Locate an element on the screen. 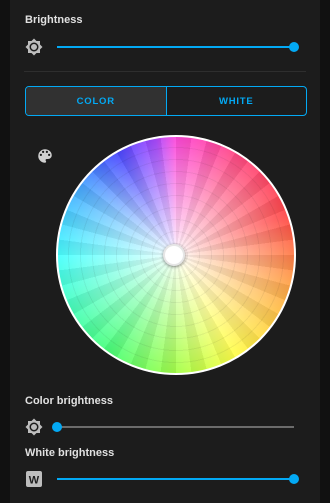 The width and height of the screenshot is (330, 503). mode-tabs: COLOR WHITE is located at coordinates (166, 101).